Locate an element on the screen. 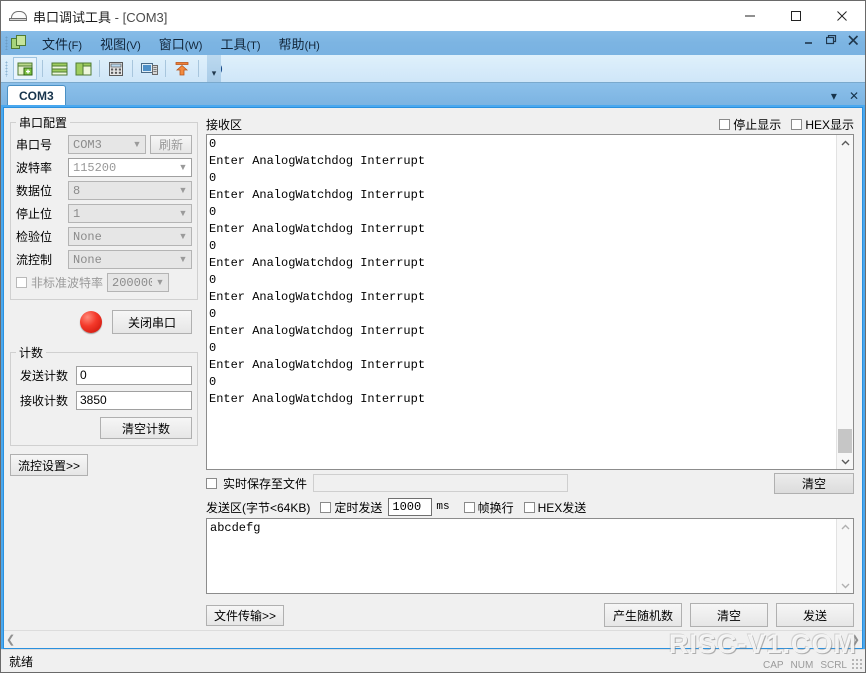 This screenshot has height=673, width=866. frame-newline-checkbox-group: 帧换行 is located at coordinates (488, 507).